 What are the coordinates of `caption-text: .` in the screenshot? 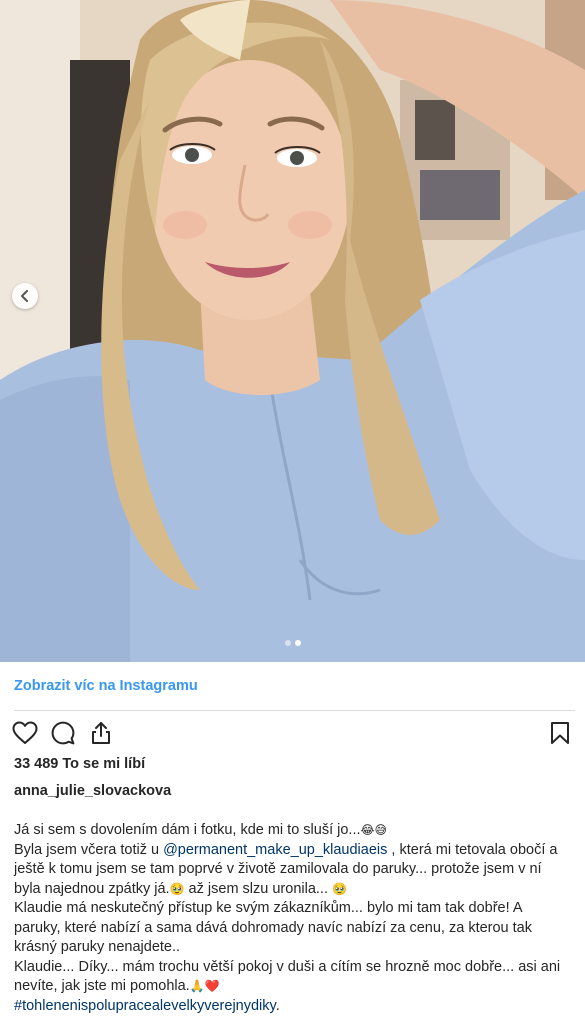 It's located at (277, 1005).